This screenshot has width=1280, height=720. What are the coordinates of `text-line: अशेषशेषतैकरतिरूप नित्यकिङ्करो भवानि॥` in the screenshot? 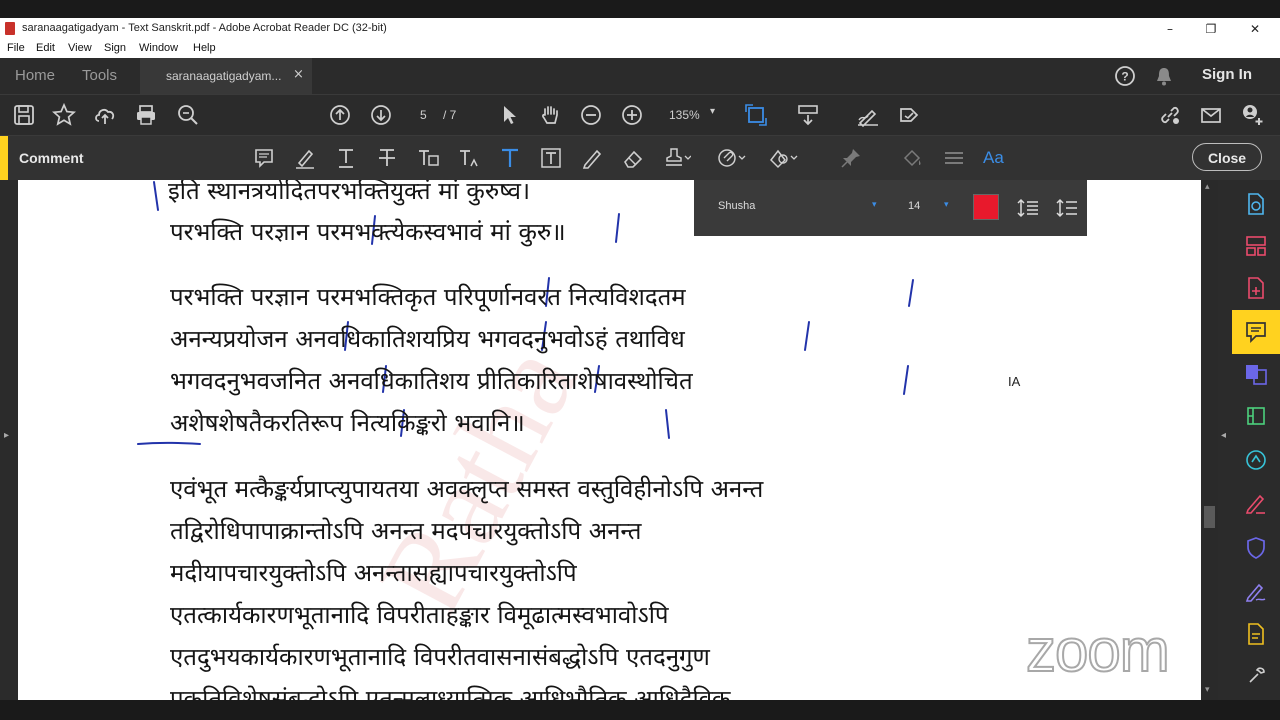 It's located at (347, 423).